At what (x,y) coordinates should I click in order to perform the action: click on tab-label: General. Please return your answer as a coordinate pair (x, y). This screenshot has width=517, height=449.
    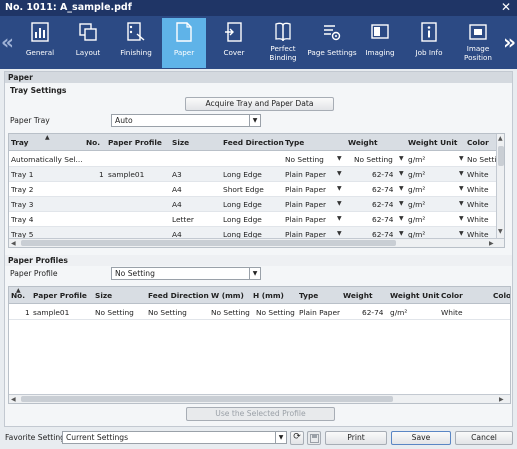
    Looking at the image, I should click on (40, 52).